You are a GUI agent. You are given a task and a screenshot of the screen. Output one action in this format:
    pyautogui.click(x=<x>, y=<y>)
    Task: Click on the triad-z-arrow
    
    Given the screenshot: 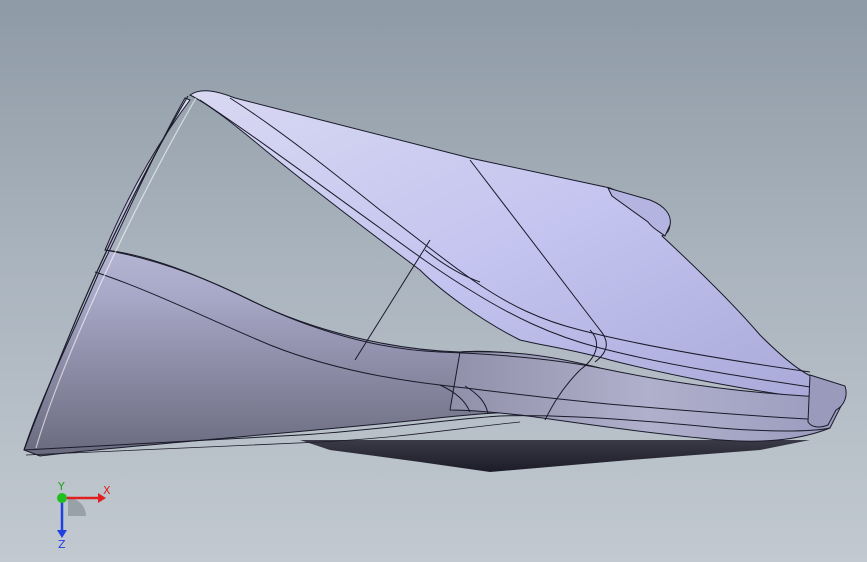 What is the action you would take?
    pyautogui.click(x=62, y=534)
    